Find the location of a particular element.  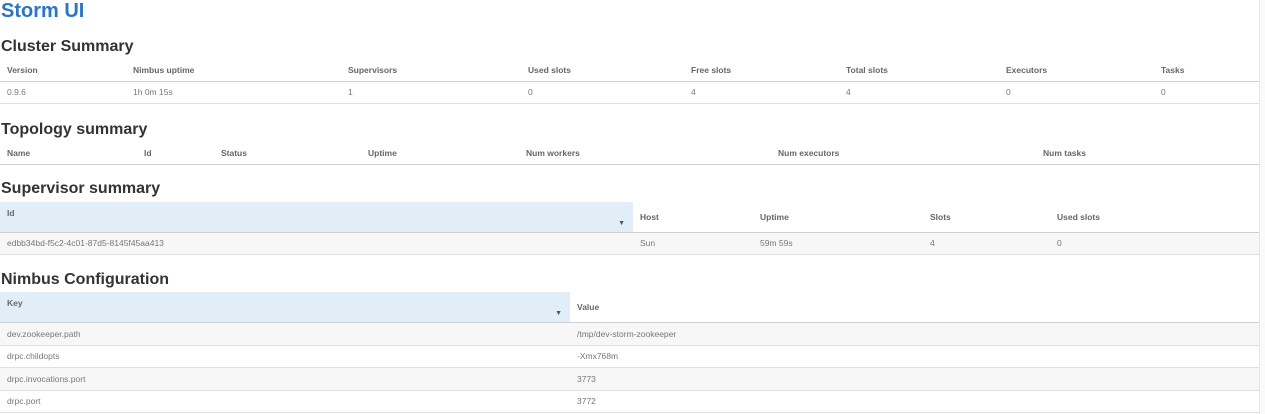

col-num-workers: Num workers is located at coordinates (645, 154).